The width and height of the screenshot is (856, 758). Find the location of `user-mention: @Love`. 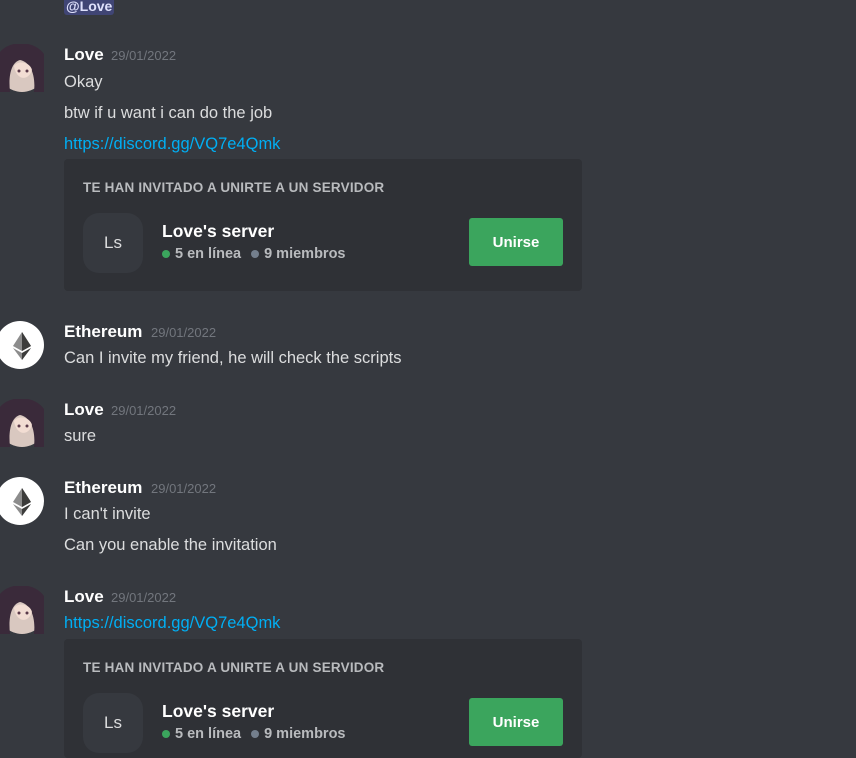

user-mention: @Love is located at coordinates (89, 7).